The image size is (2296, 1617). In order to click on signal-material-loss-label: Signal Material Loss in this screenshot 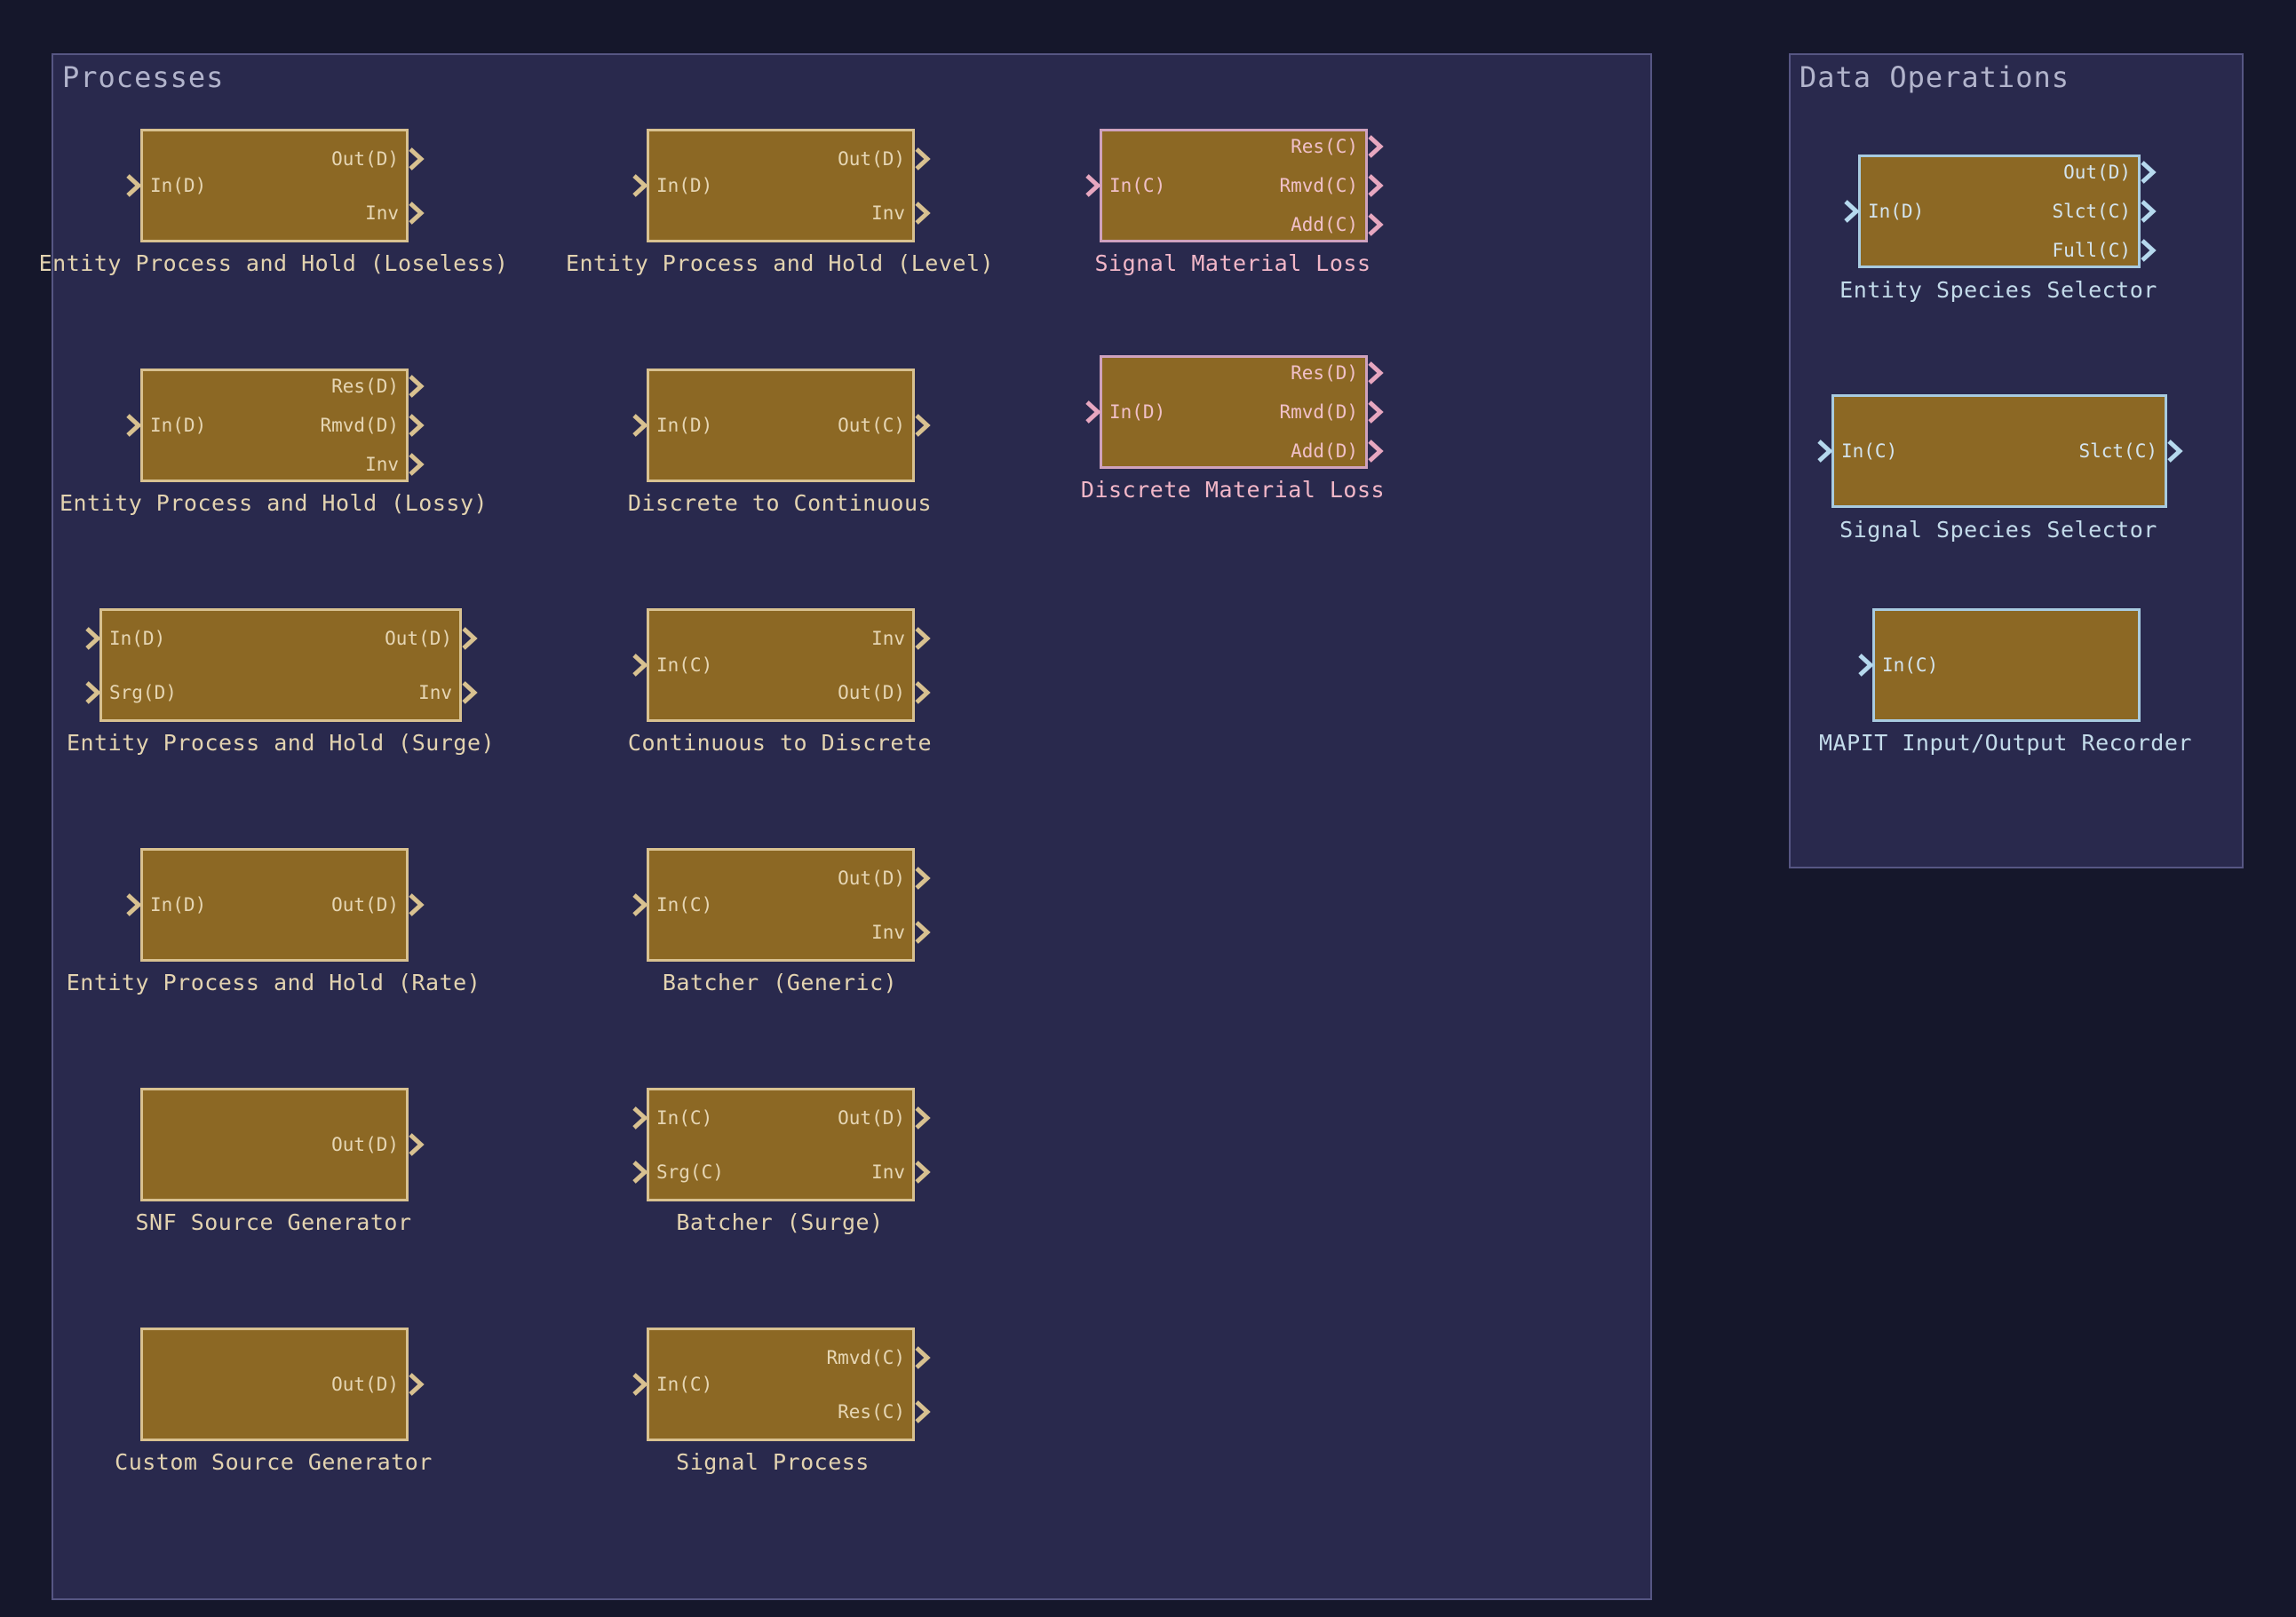, I will do `click(1232, 263)`.